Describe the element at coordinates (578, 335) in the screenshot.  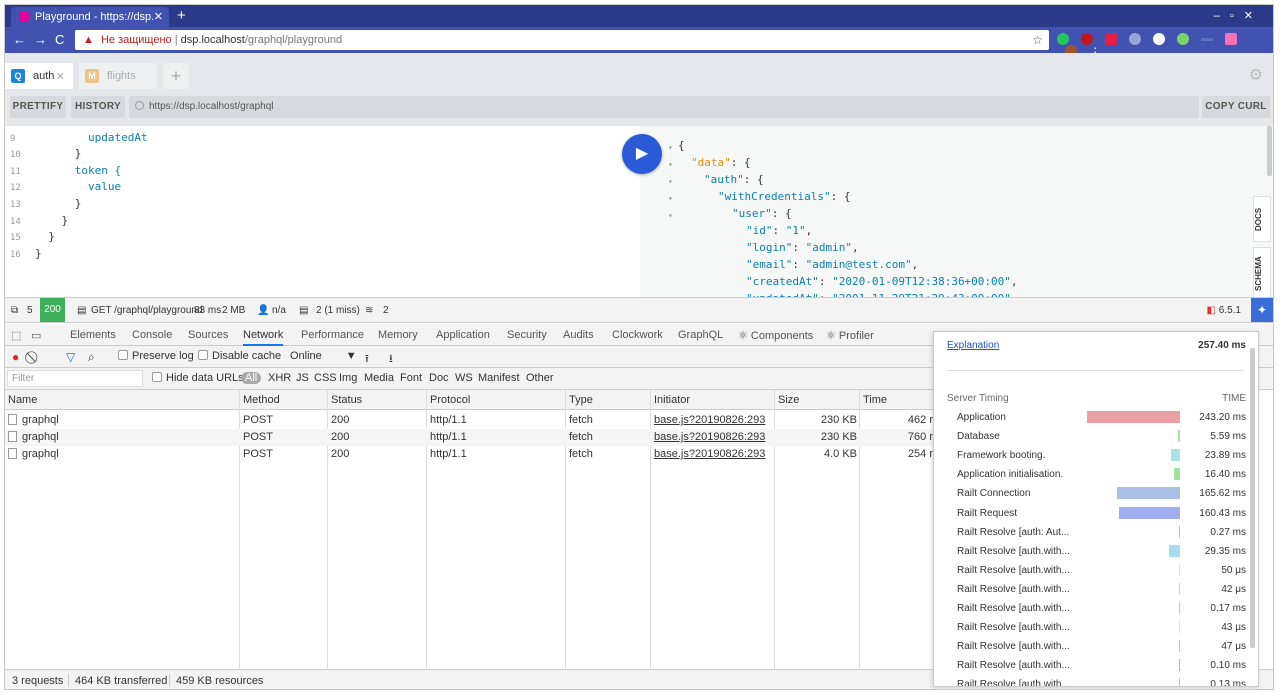
I see `tab-audits: Audits` at that location.